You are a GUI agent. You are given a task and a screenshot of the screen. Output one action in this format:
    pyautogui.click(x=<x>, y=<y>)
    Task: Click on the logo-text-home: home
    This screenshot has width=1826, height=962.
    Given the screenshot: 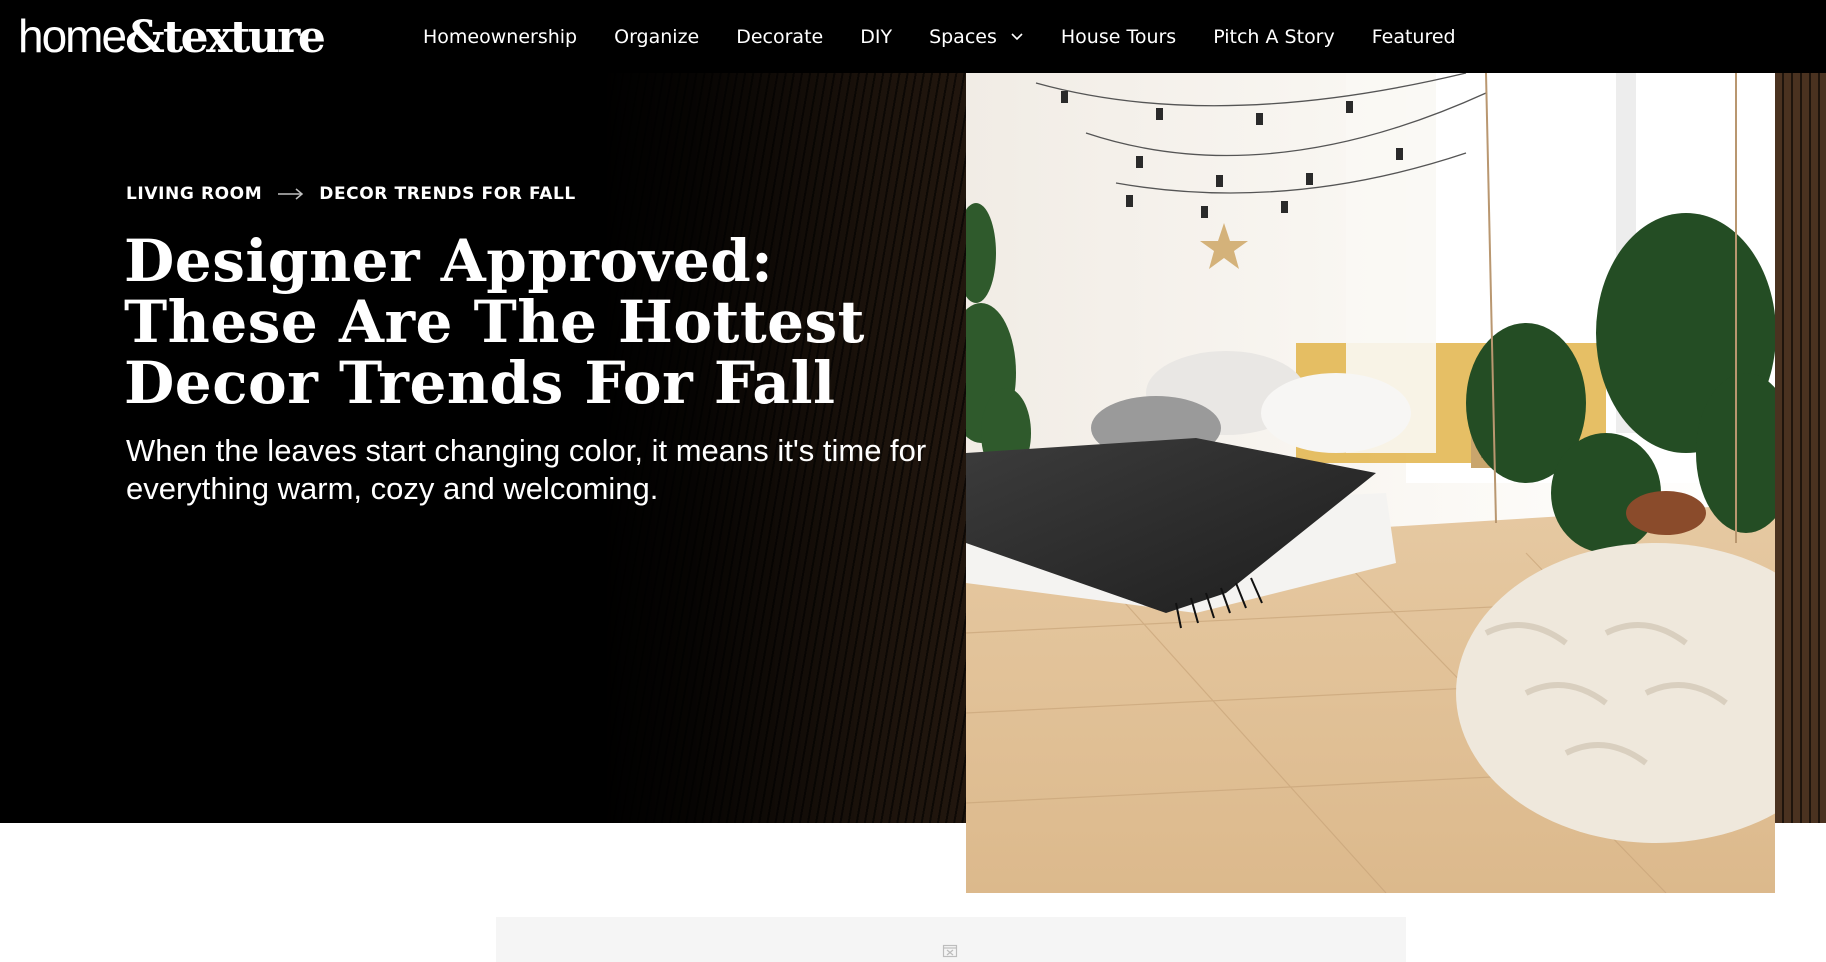 What is the action you would take?
    pyautogui.click(x=72, y=36)
    